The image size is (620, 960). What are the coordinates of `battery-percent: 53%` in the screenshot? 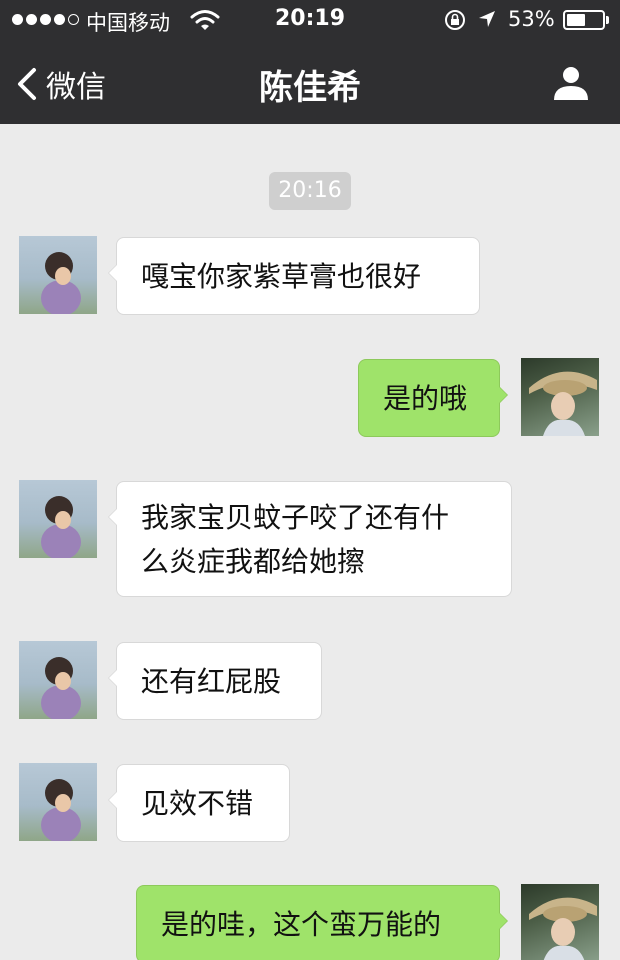 It's located at (531, 19).